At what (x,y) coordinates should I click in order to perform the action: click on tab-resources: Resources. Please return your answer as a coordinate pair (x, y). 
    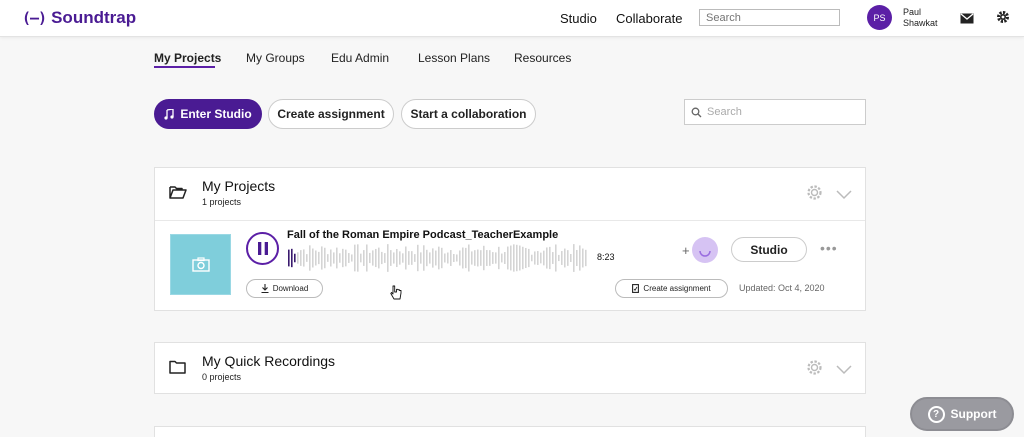
    Looking at the image, I should click on (542, 58).